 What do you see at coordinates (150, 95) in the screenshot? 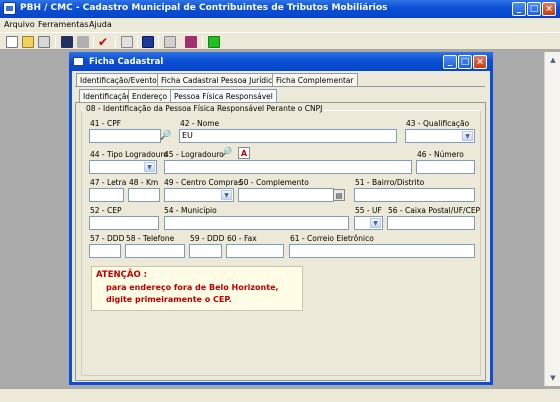
I see `tab-endereco: Endereço` at bounding box center [150, 95].